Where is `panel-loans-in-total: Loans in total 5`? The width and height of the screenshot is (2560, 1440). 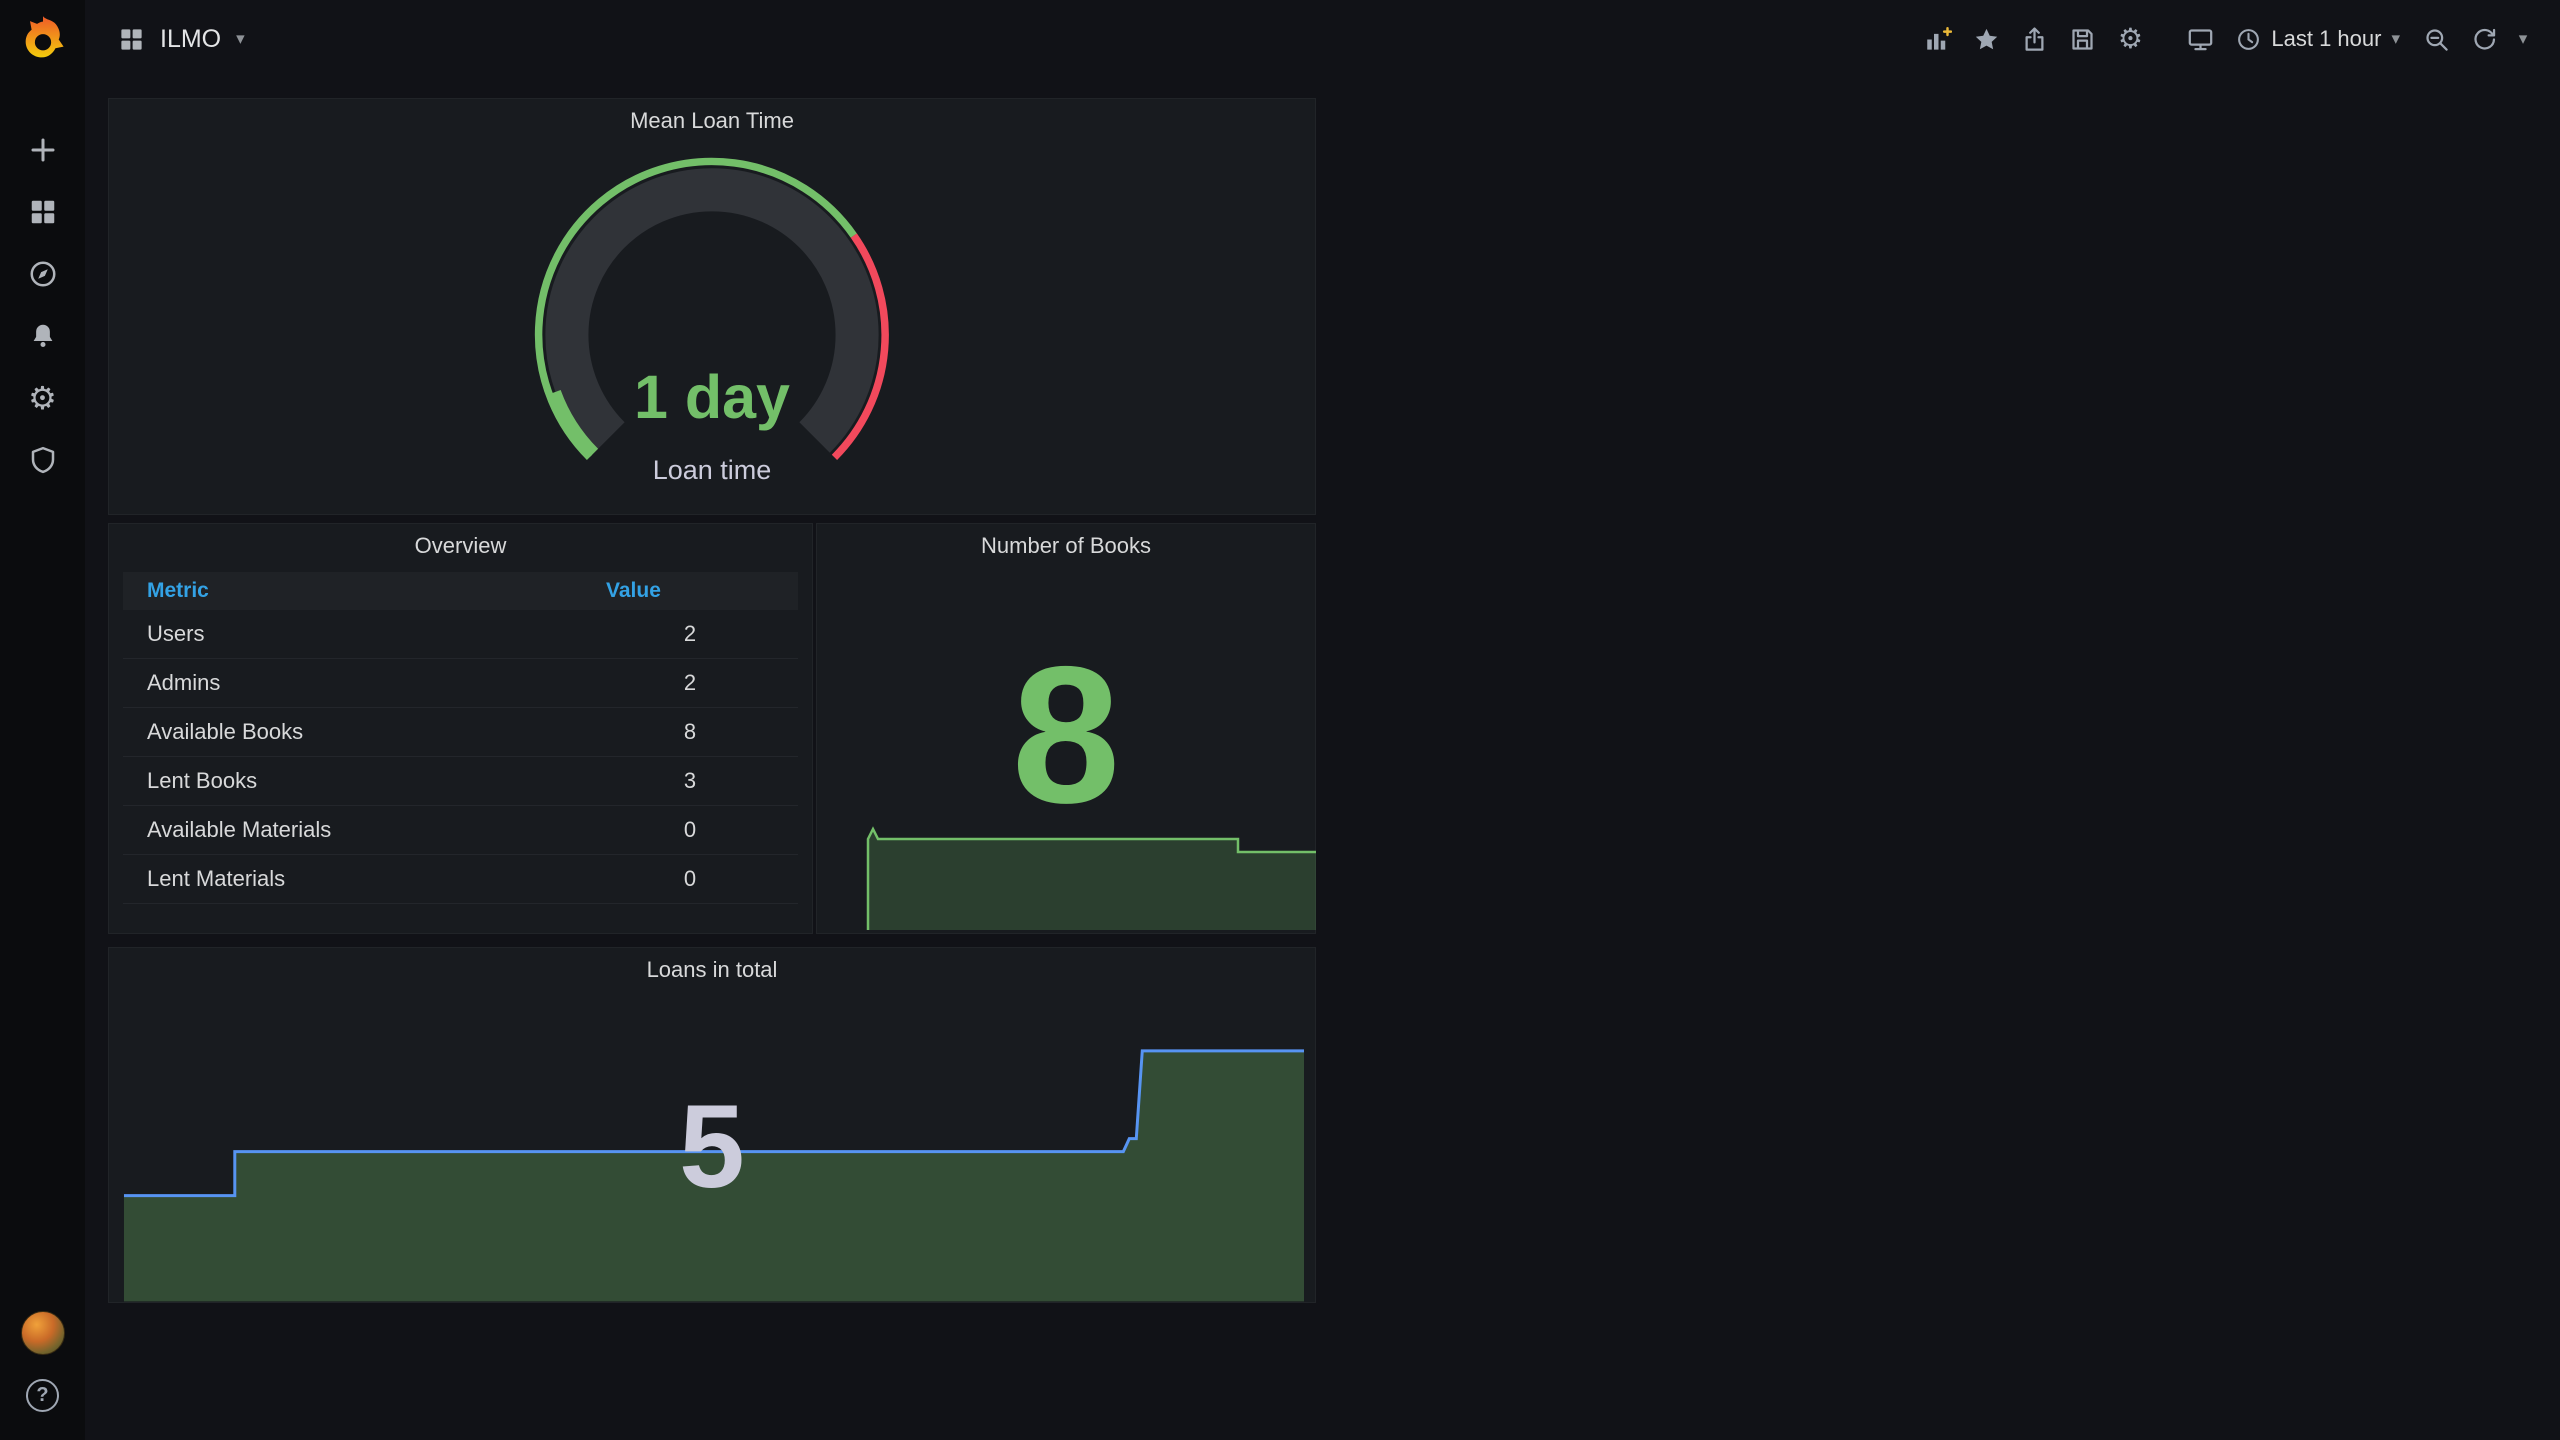 panel-loans-in-total: Loans in total 5 is located at coordinates (712, 1125).